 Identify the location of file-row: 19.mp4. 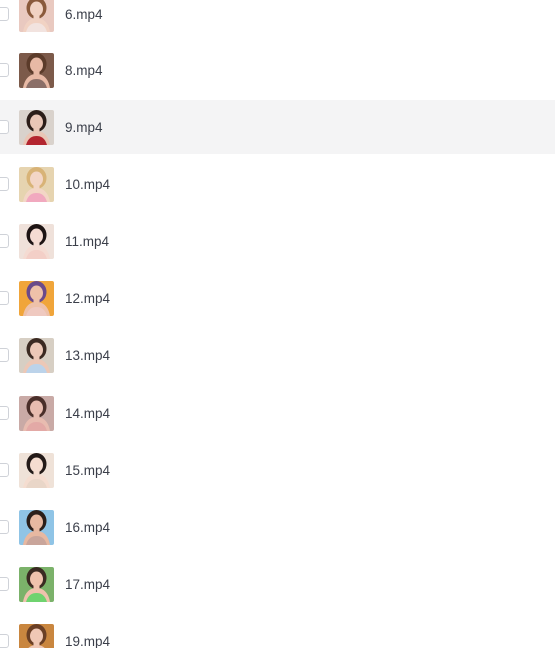
(277, 631).